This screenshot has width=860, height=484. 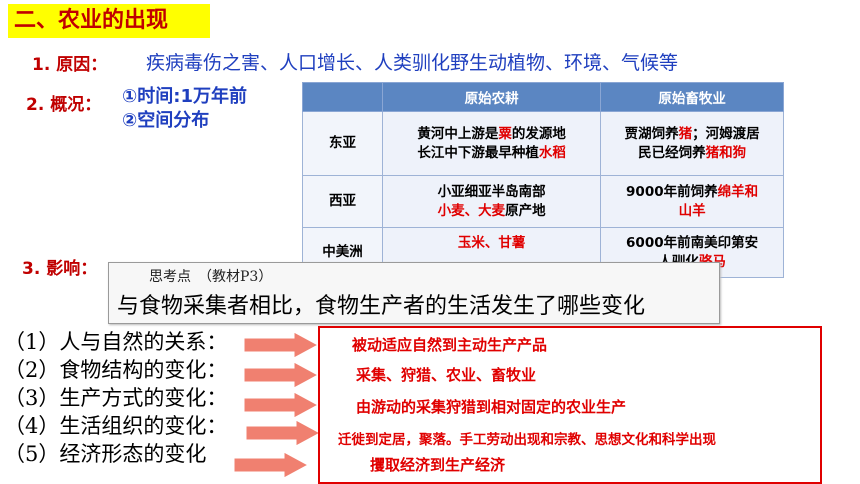 What do you see at coordinates (492, 201) in the screenshot?
I see `farming-cell: 小亚细亚半岛南部 小麦、大麦原产地` at bounding box center [492, 201].